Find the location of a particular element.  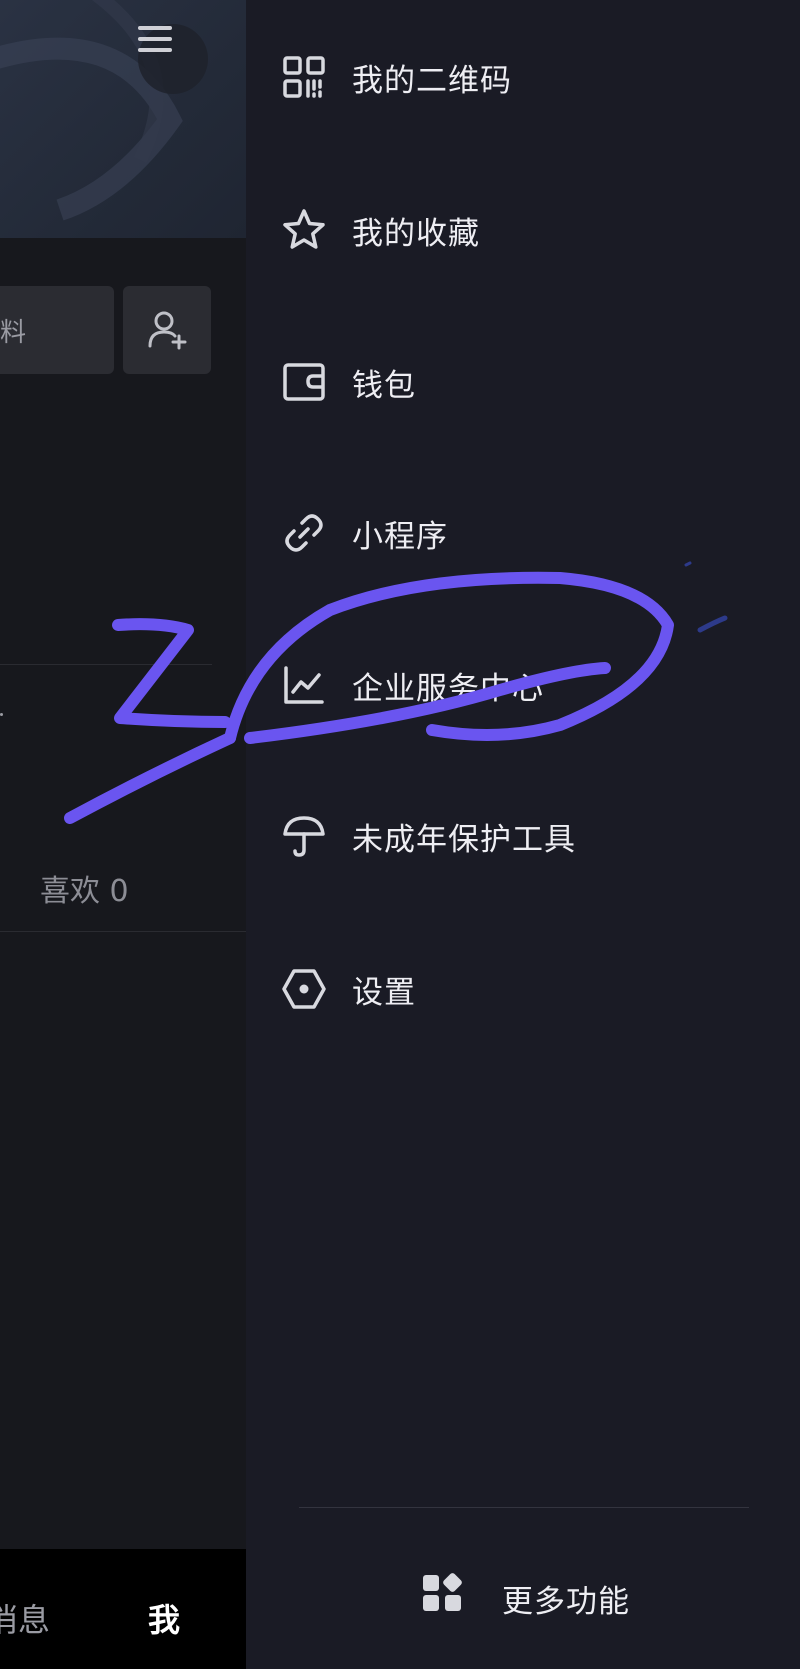

drawer-item-label: 设置 is located at coordinates (384, 992).